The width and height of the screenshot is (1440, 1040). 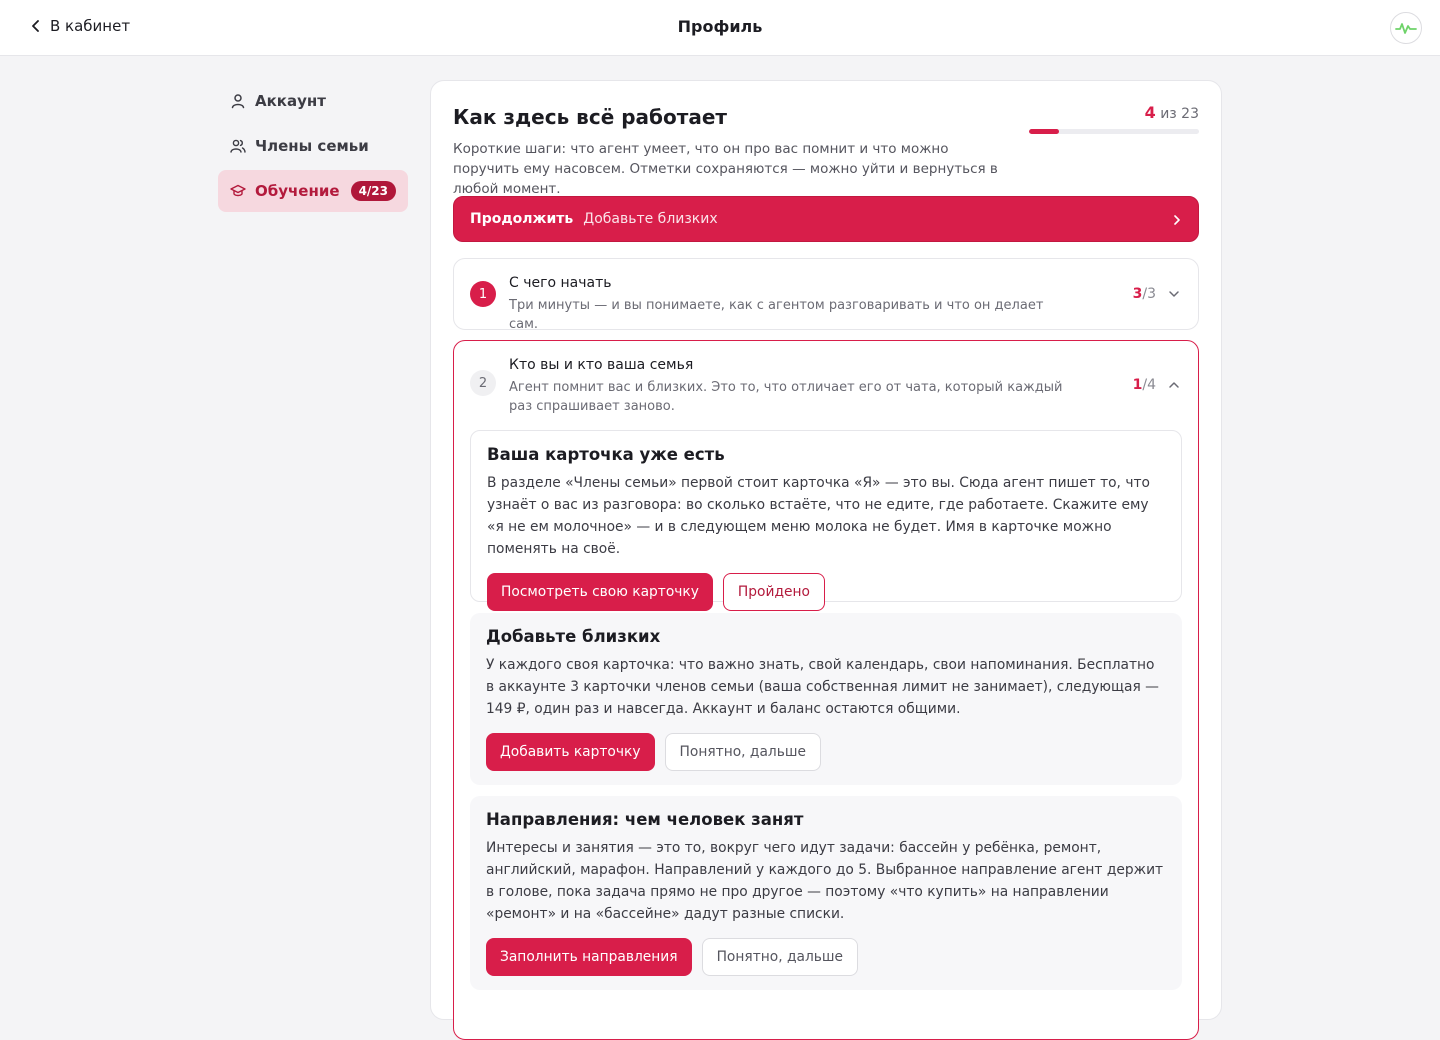 What do you see at coordinates (573, 636) in the screenshot?
I see `lesson-title: Добавьте близких` at bounding box center [573, 636].